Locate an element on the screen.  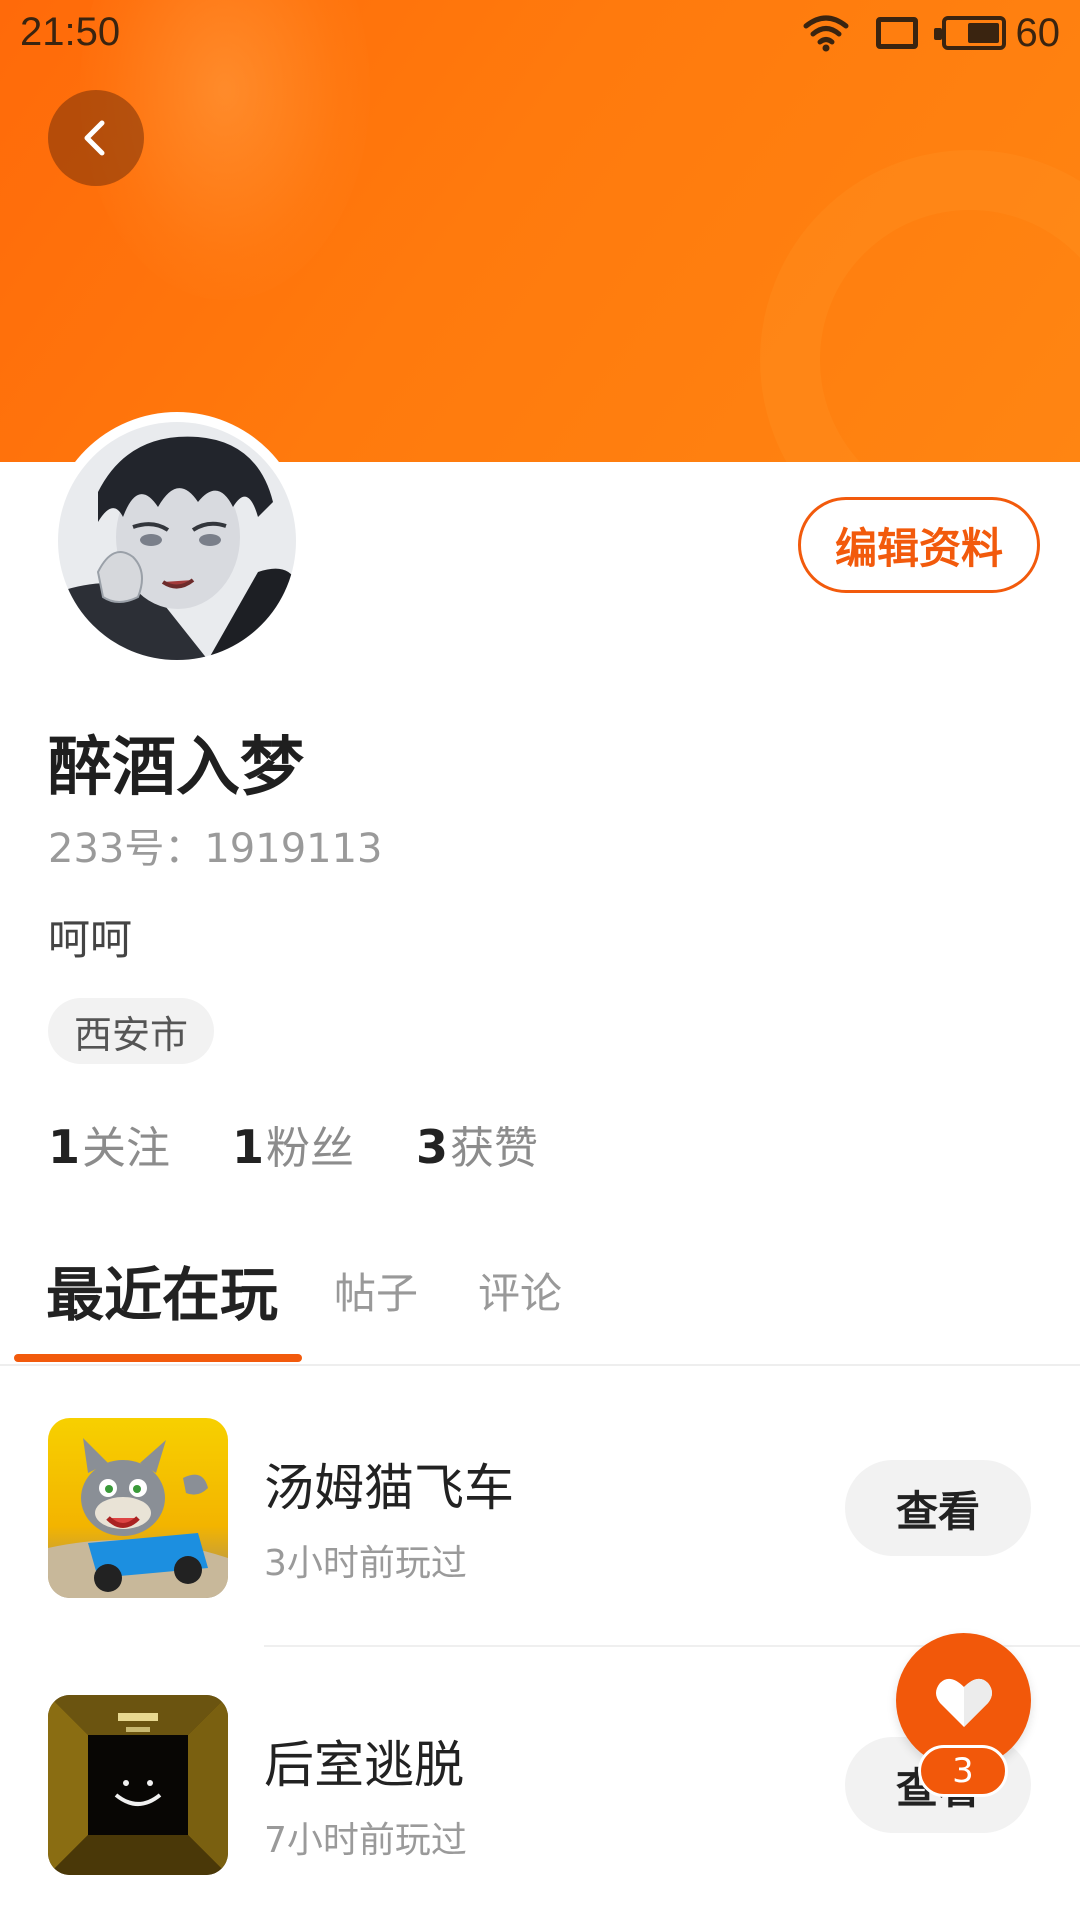
tab-bar: 最近在玩 帖子 评论 is located at coordinates (540, 1307).